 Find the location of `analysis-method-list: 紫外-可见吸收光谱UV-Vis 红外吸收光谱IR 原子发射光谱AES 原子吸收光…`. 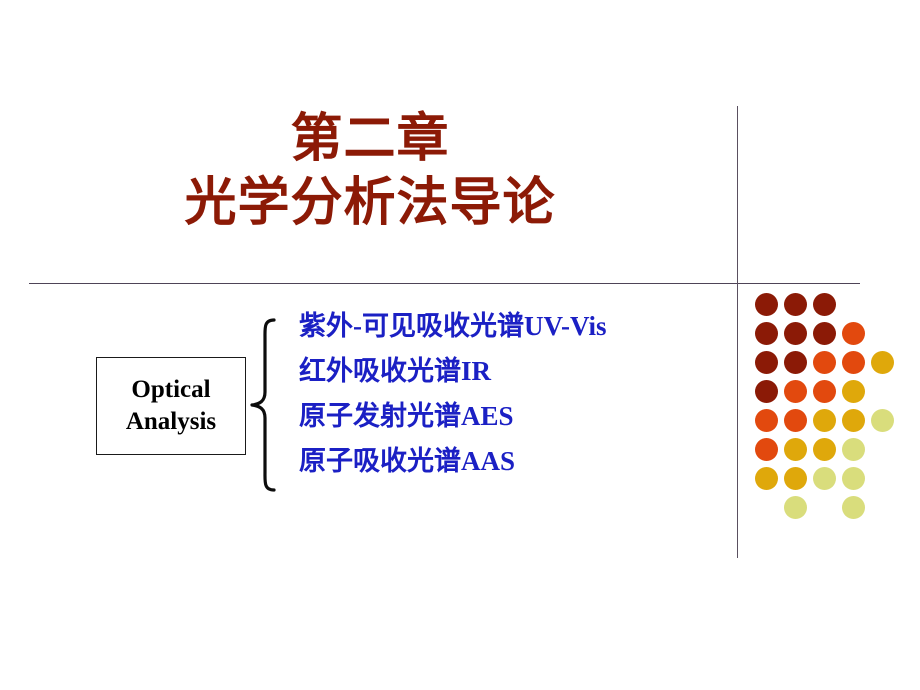

analysis-method-list: 紫外-可见吸收光谱UV-Vis 红外吸收光谱IR 原子发射光谱AES 原子吸收光… is located at coordinates (514, 403).